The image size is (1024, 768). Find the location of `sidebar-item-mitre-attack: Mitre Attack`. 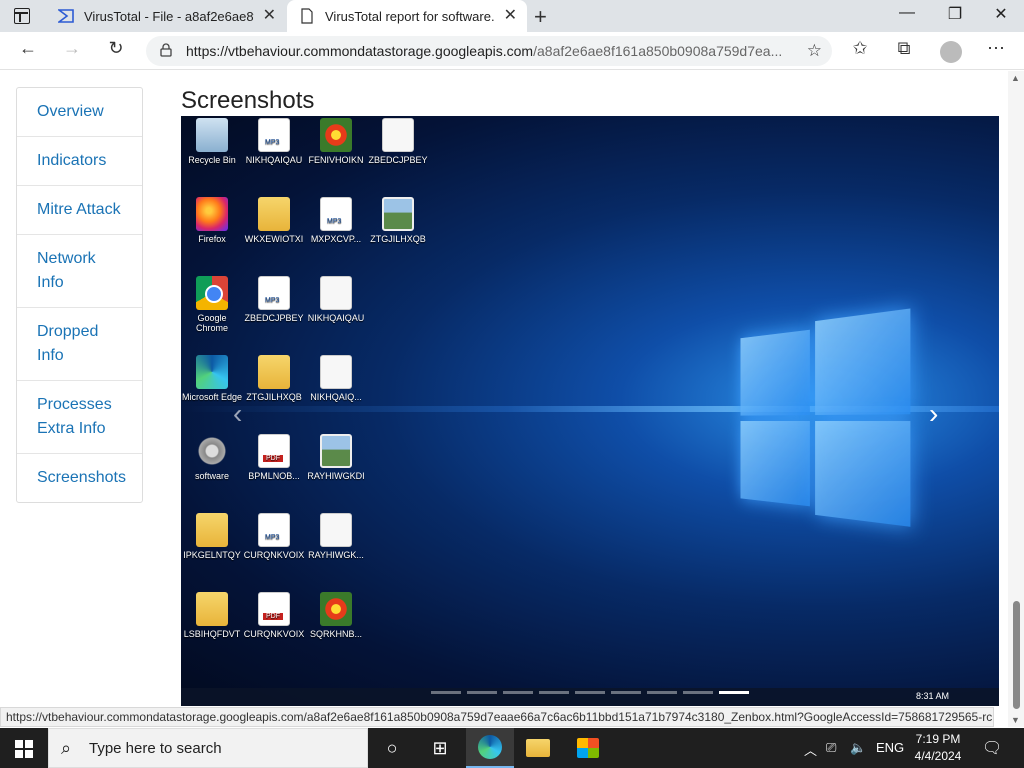

sidebar-item-mitre-attack: Mitre Attack is located at coordinates (79, 210).